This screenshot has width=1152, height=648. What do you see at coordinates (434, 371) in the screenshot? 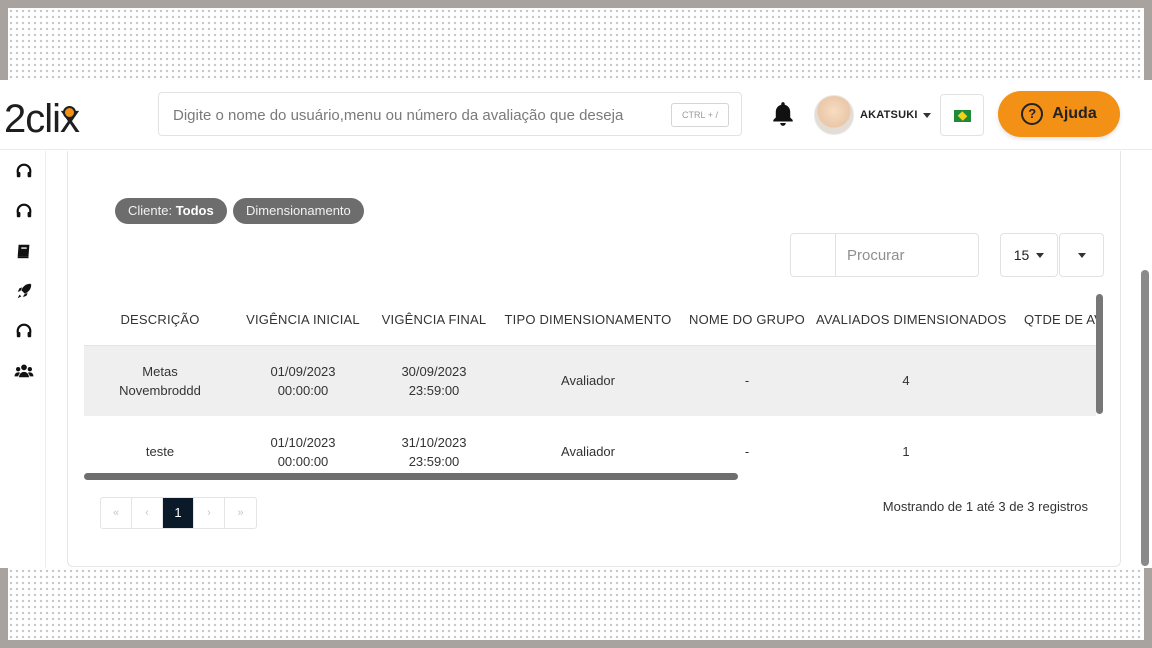
I see `cell-line: 30/09/2023` at bounding box center [434, 371].